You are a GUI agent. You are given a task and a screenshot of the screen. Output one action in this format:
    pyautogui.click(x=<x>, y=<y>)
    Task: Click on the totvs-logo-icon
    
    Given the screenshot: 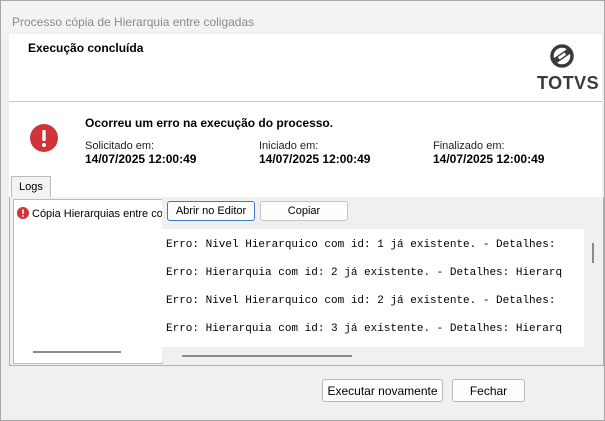 What is the action you would take?
    pyautogui.click(x=562, y=56)
    